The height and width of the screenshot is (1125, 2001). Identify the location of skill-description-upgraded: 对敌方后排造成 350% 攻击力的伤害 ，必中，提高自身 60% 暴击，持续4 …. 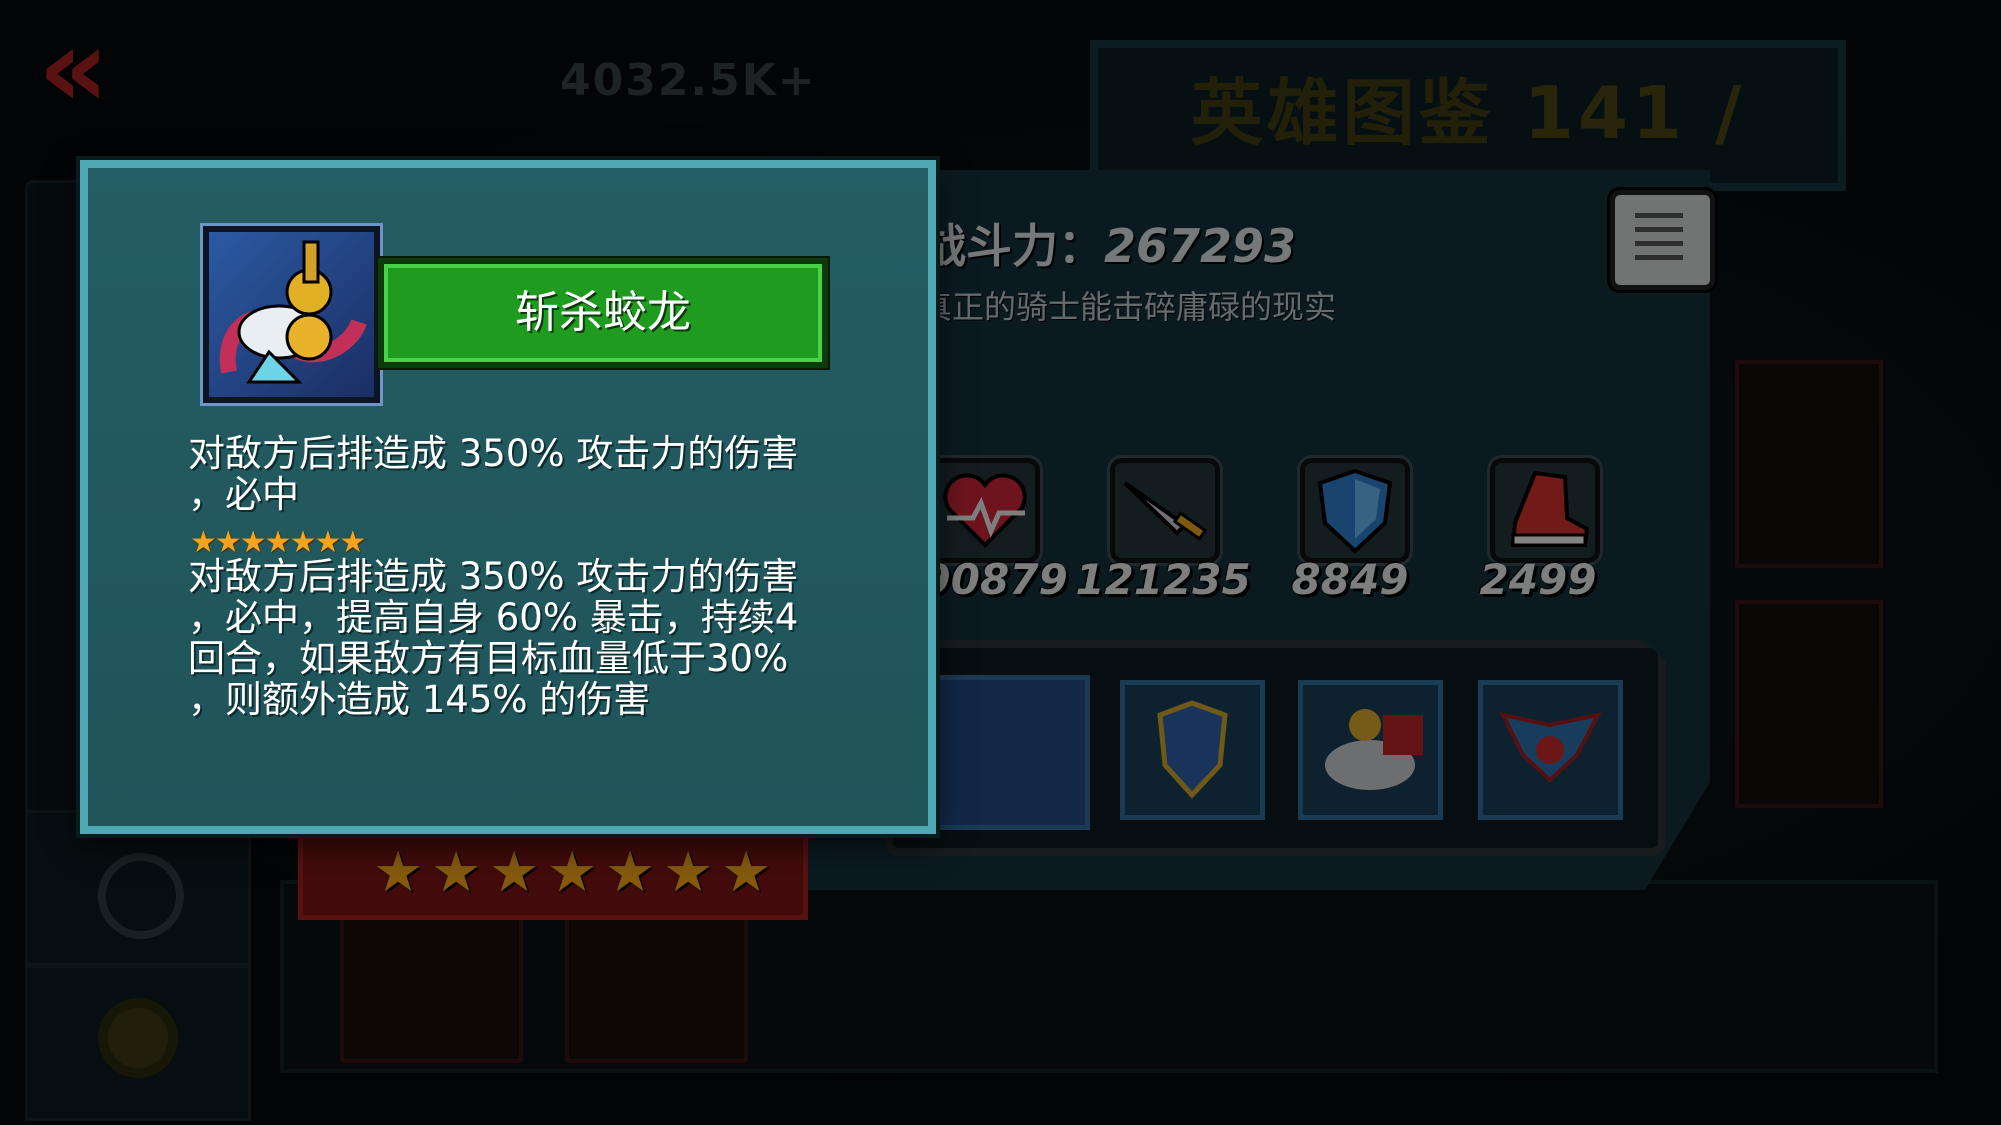
(493, 638).